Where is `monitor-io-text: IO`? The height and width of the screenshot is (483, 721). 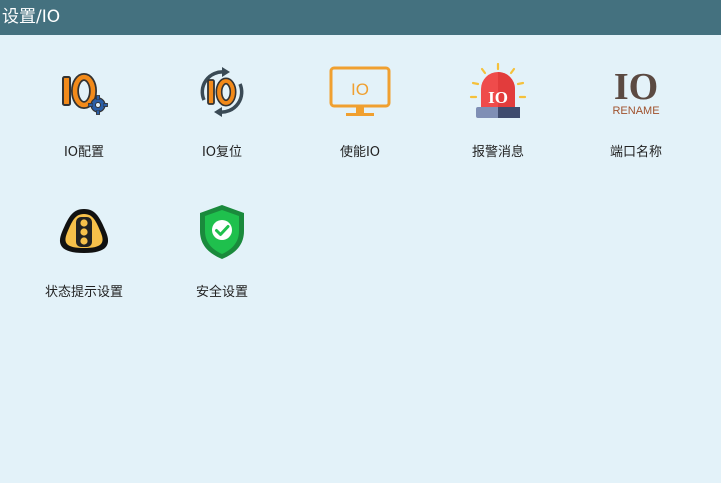
monitor-io-text: IO is located at coordinates (360, 89).